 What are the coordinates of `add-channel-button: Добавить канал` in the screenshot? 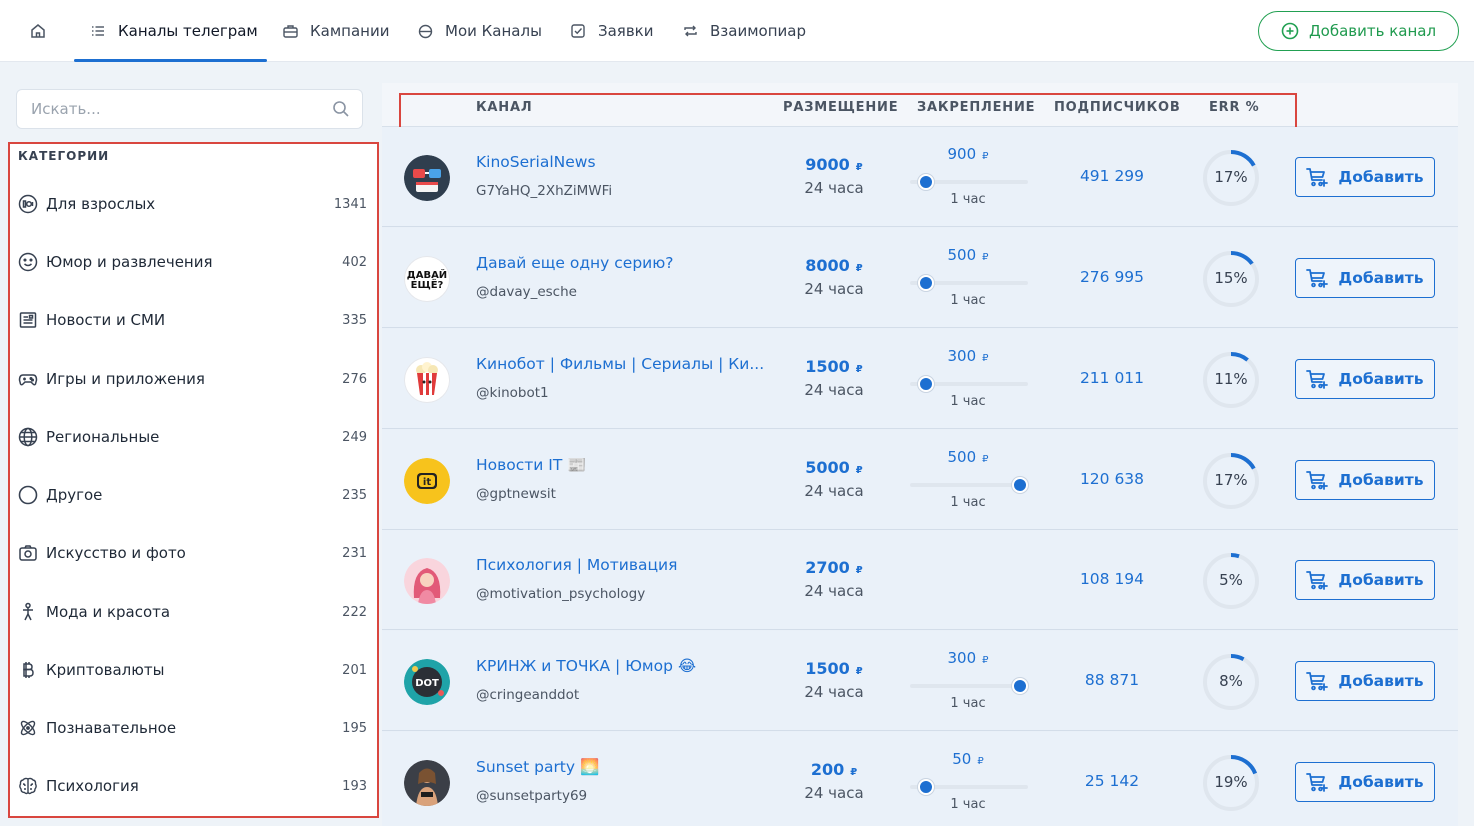 It's located at (1358, 31).